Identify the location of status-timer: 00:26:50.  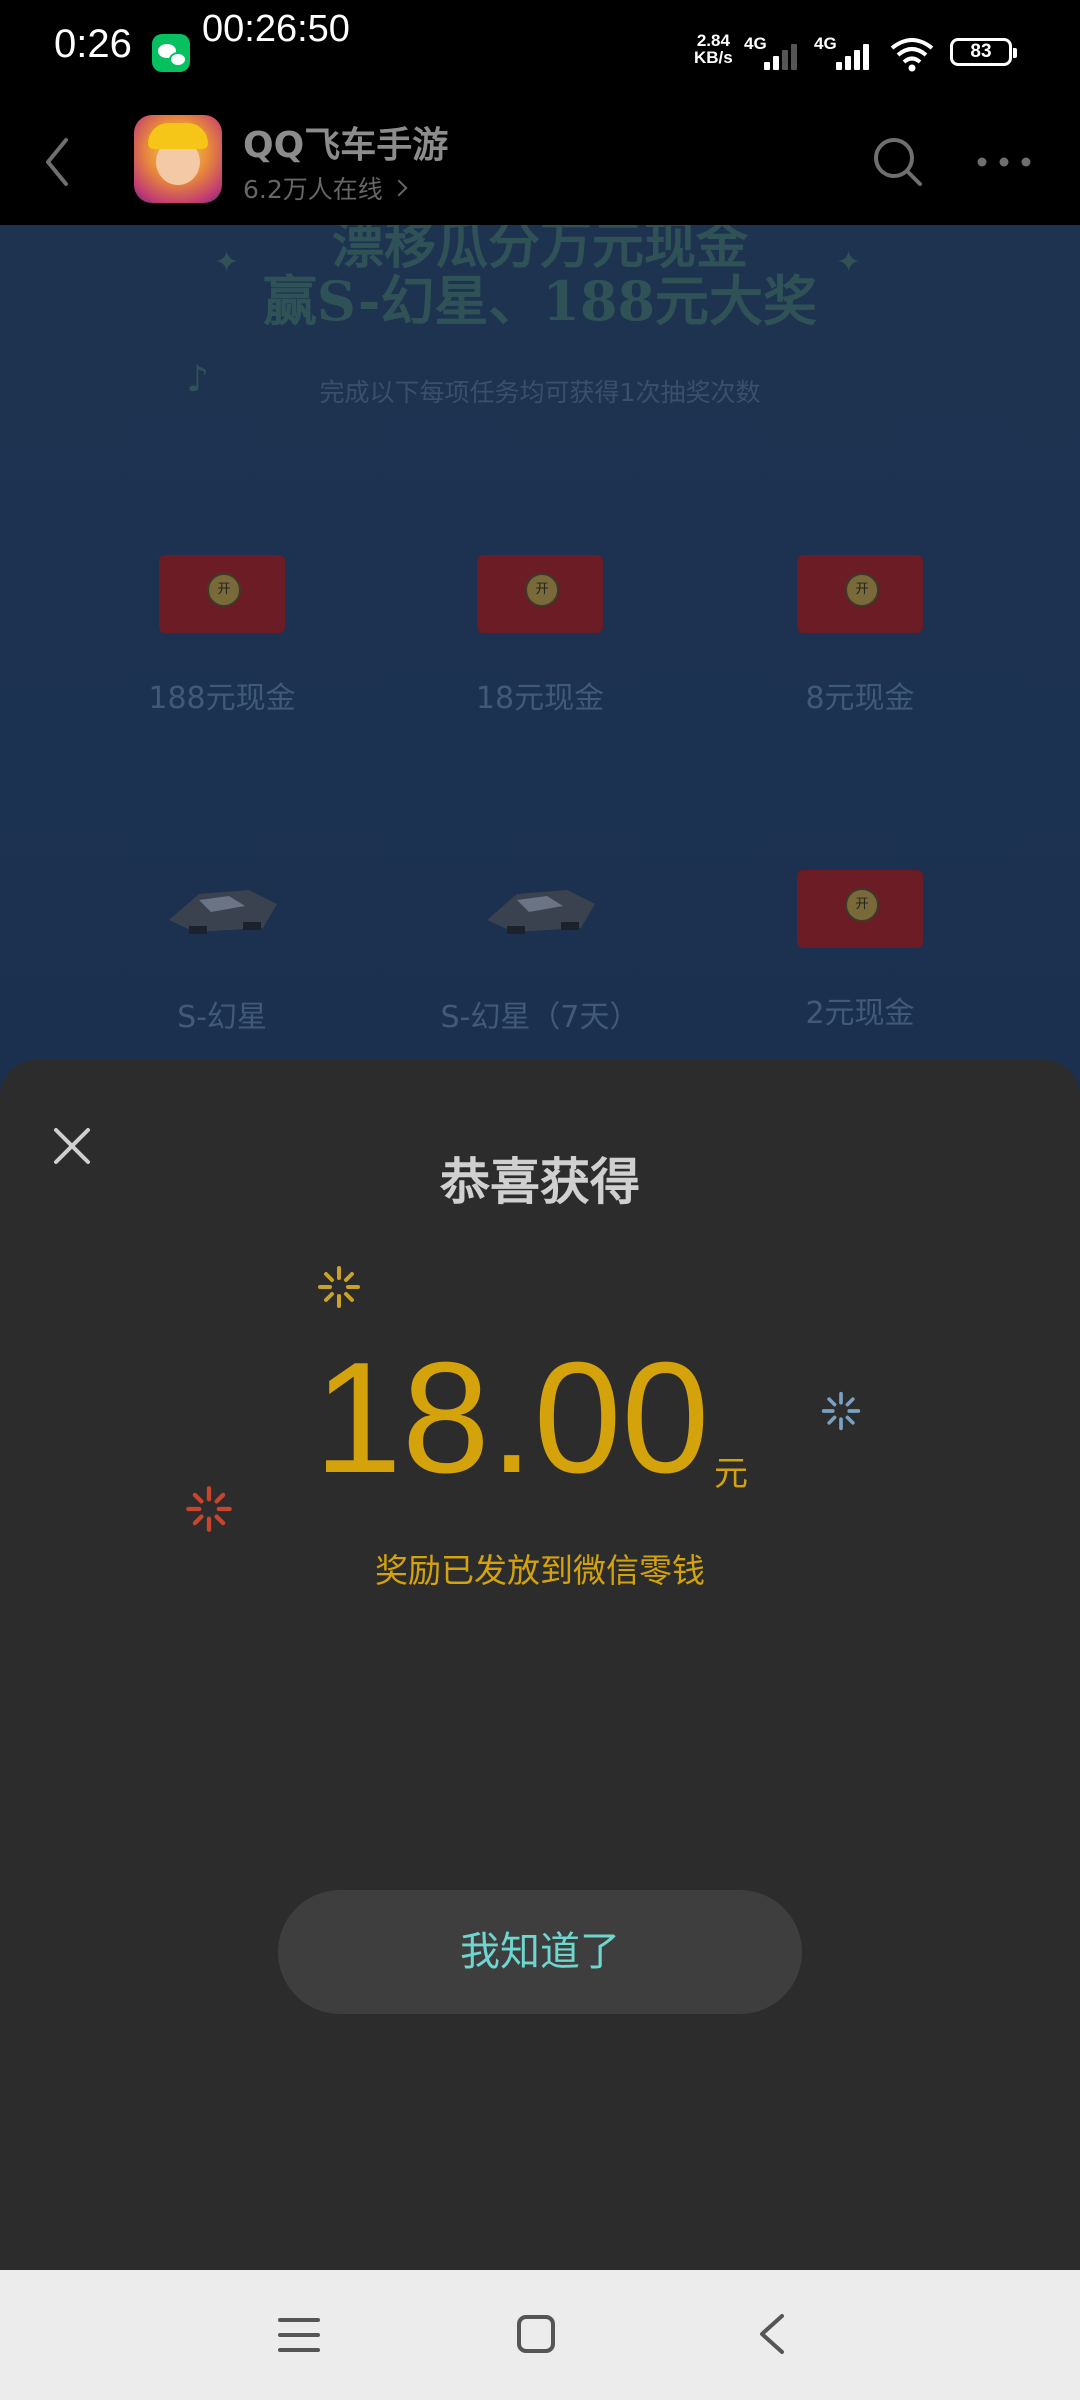
(276, 29).